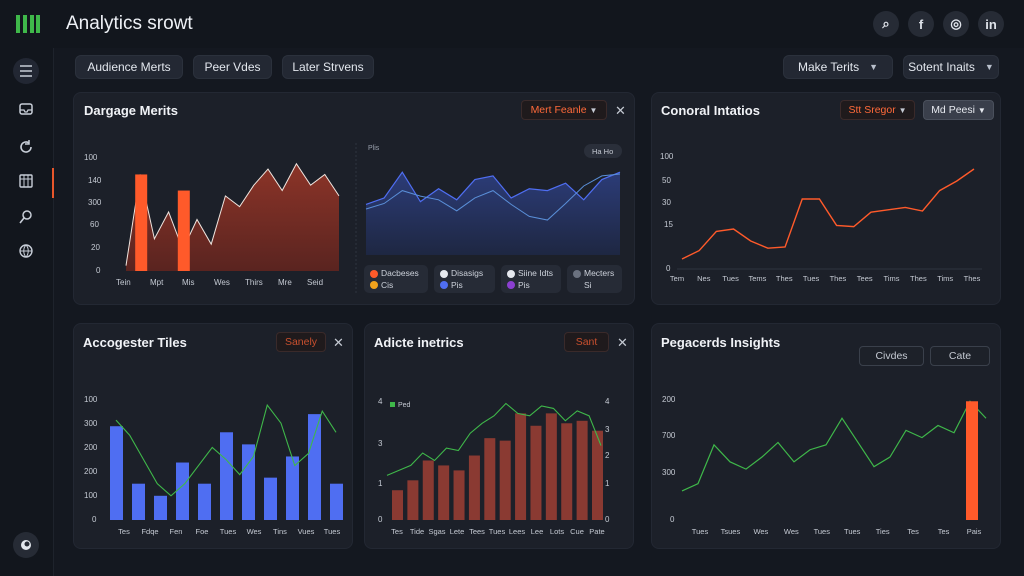  Describe the element at coordinates (26, 109) in the screenshot. I see `inbox-icon` at that location.